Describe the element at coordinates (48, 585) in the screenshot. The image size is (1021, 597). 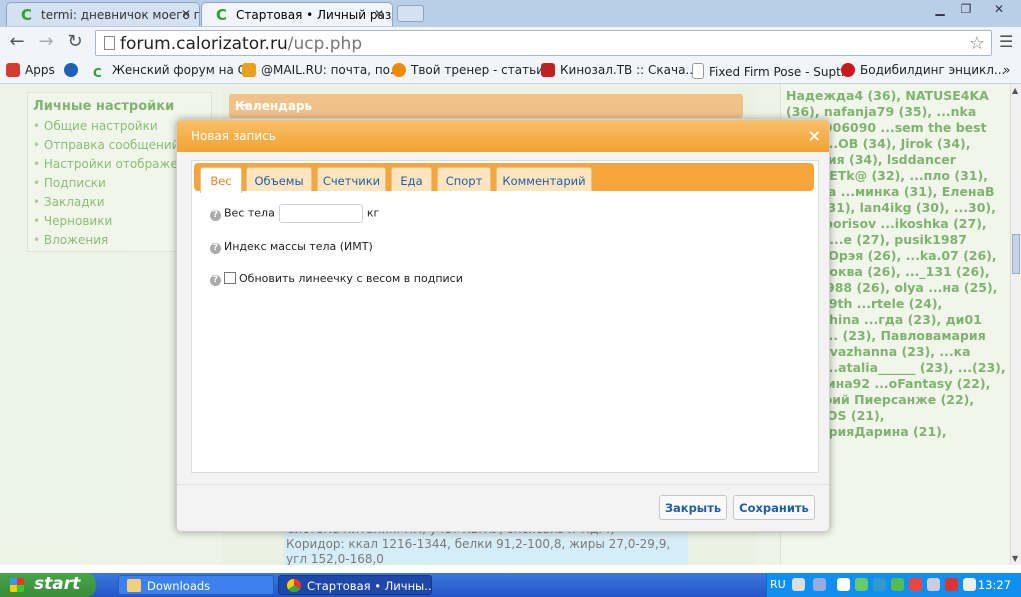
I see `start-button: start` at that location.